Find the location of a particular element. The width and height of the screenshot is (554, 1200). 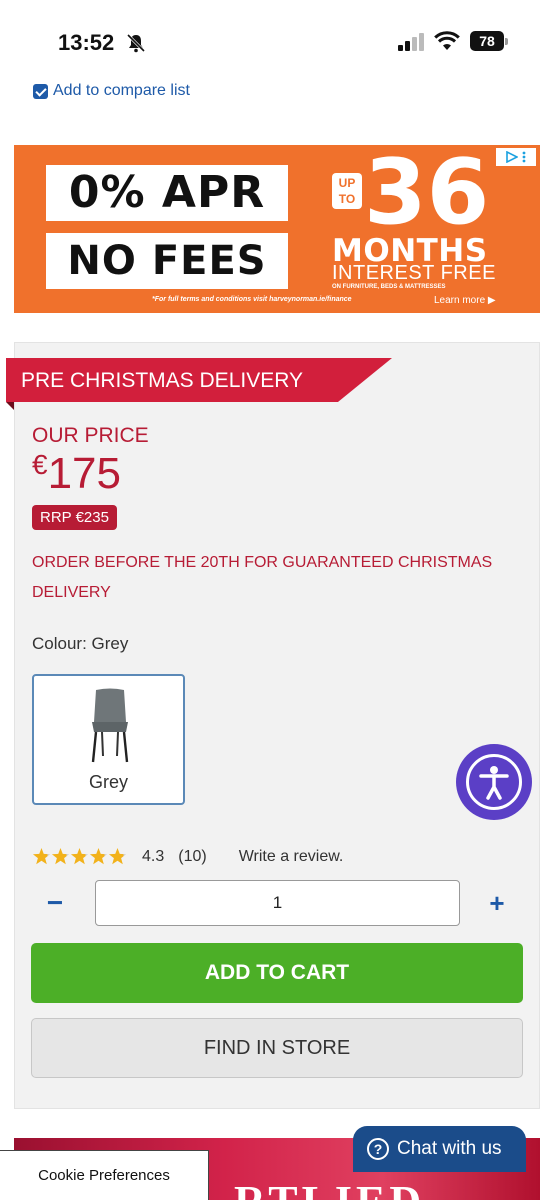

swatch-label: Grey is located at coordinates (108, 782).